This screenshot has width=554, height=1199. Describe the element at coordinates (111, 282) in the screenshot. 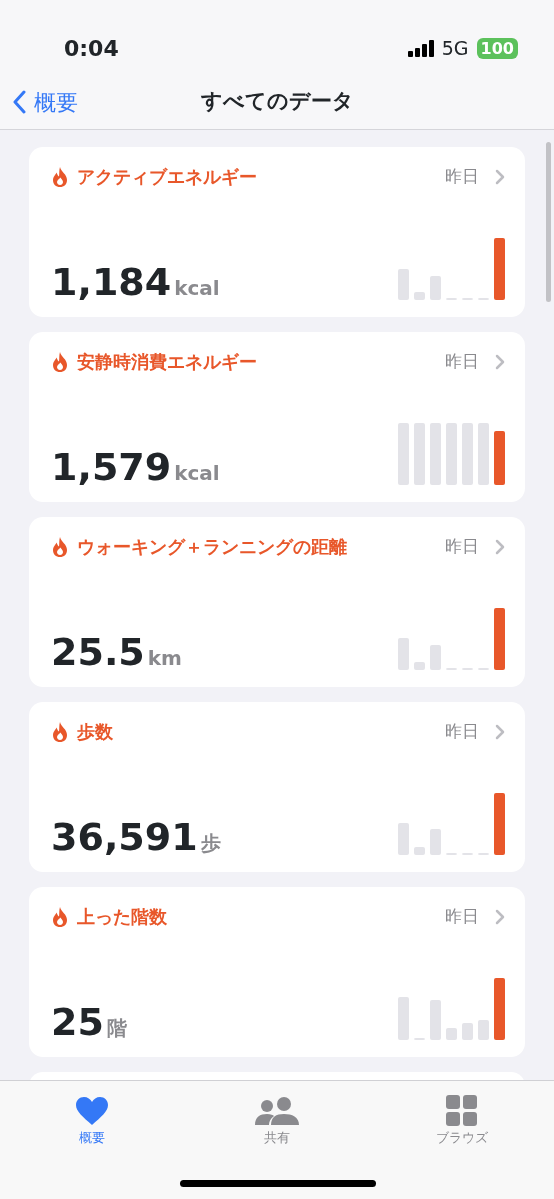

I see `metric-value: 1,184` at that location.